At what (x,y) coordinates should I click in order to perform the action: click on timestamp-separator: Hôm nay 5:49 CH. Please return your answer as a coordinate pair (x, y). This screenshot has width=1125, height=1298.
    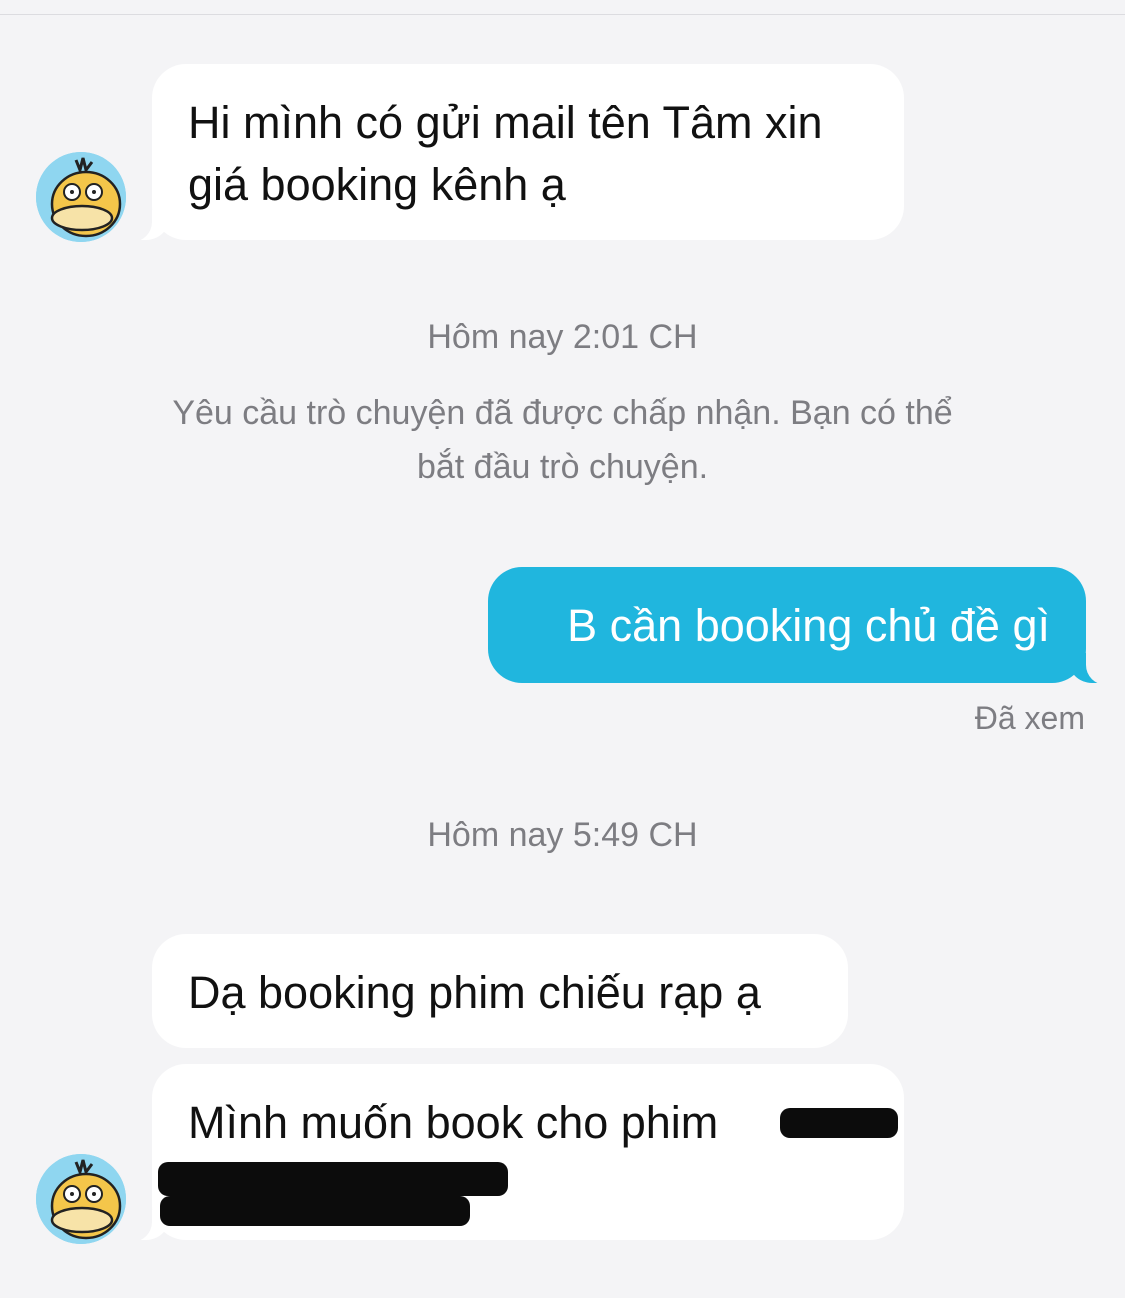
    Looking at the image, I should click on (562, 835).